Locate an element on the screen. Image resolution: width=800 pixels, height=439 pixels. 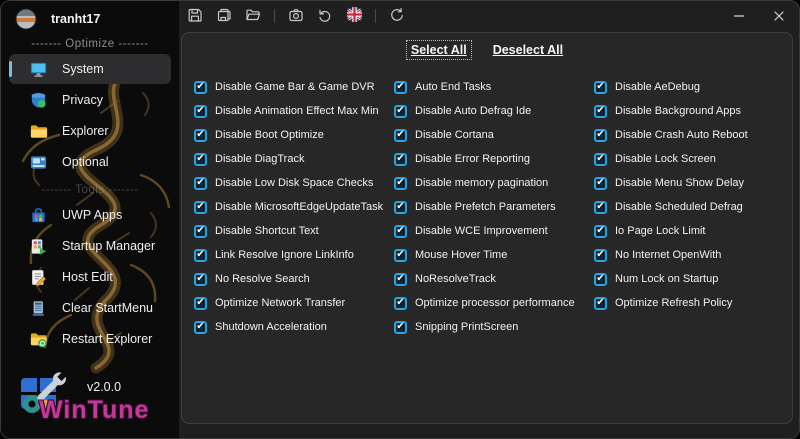
close-button is located at coordinates (779, 16).